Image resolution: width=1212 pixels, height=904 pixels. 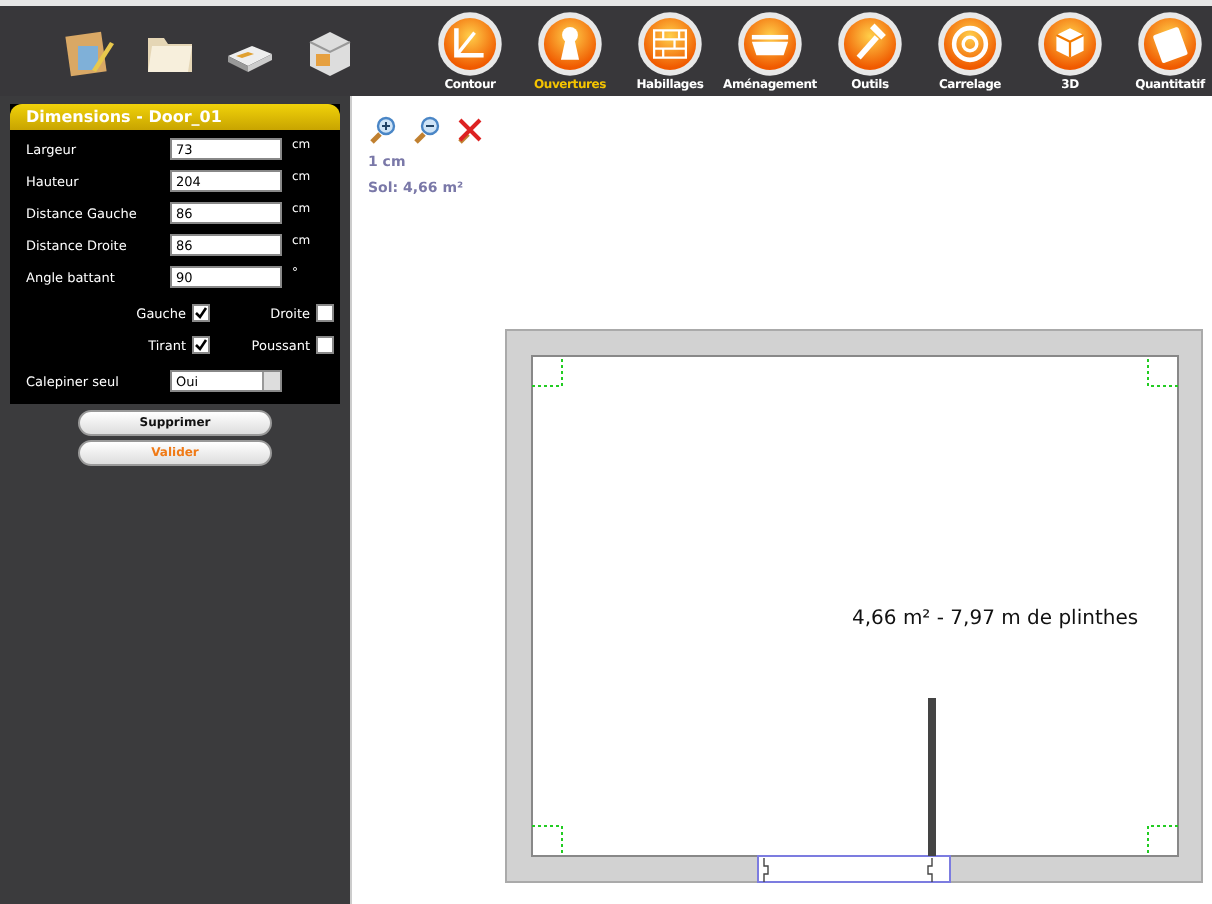 What do you see at coordinates (870, 44) in the screenshot?
I see `hammer-icon` at bounding box center [870, 44].